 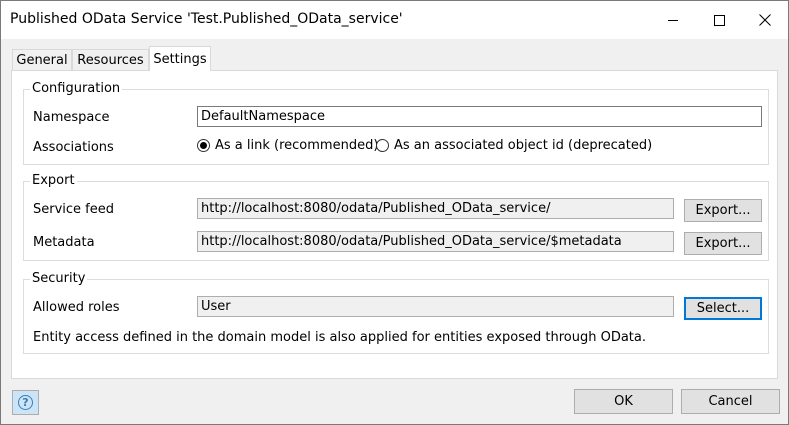 What do you see at coordinates (53, 180) in the screenshot?
I see `export-group-label: Export` at bounding box center [53, 180].